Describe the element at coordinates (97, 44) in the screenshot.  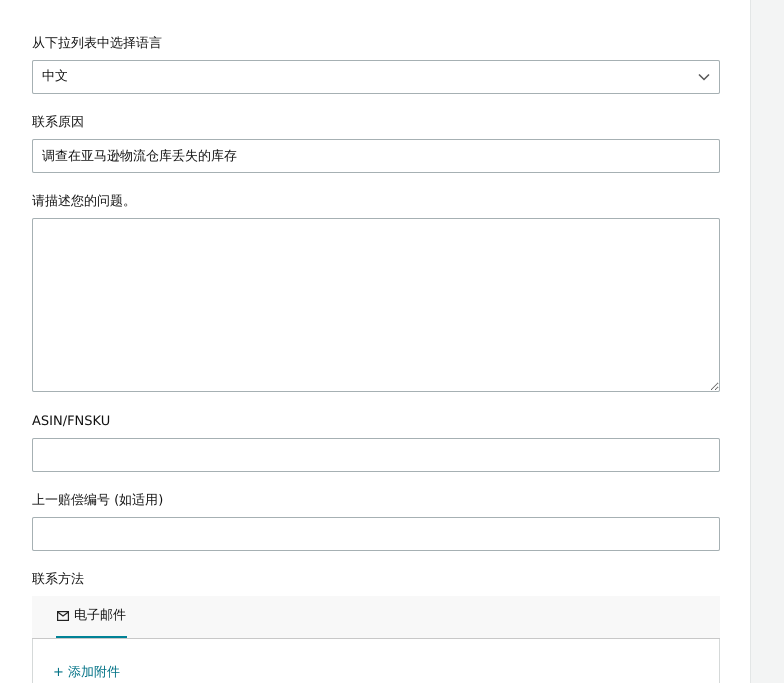
I see `field-label: 从下拉列表中选择语言` at that location.